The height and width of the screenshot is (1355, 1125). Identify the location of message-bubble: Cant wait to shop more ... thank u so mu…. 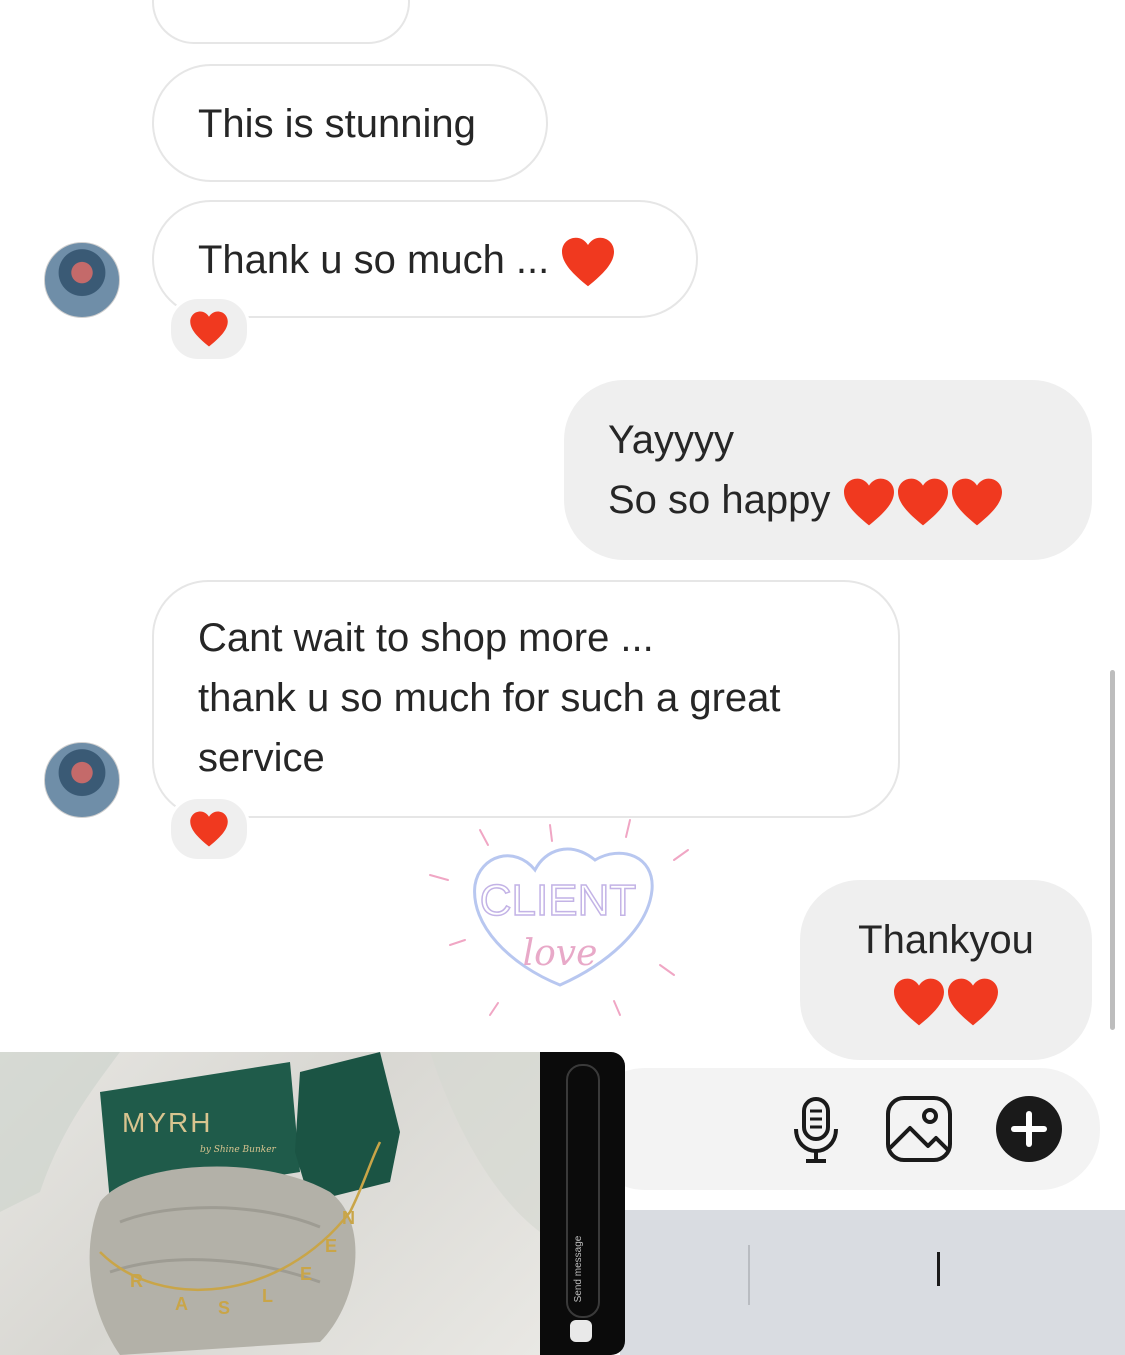
(526, 699).